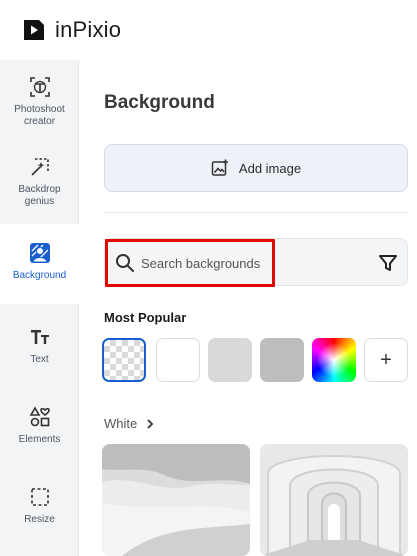 This screenshot has width=417, height=556. What do you see at coordinates (40, 497) in the screenshot?
I see `resize-icon` at bounding box center [40, 497].